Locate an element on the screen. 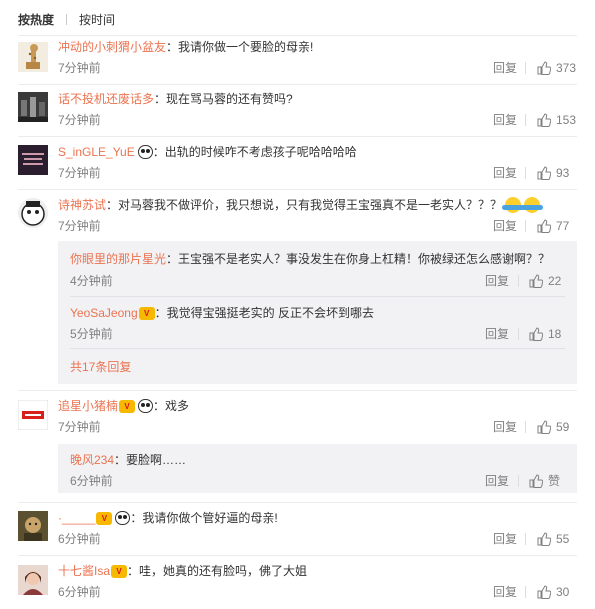  comment-line: 冲动的小刺猬小盆友：我请你做一个要脸的母亲! is located at coordinates (186, 47).